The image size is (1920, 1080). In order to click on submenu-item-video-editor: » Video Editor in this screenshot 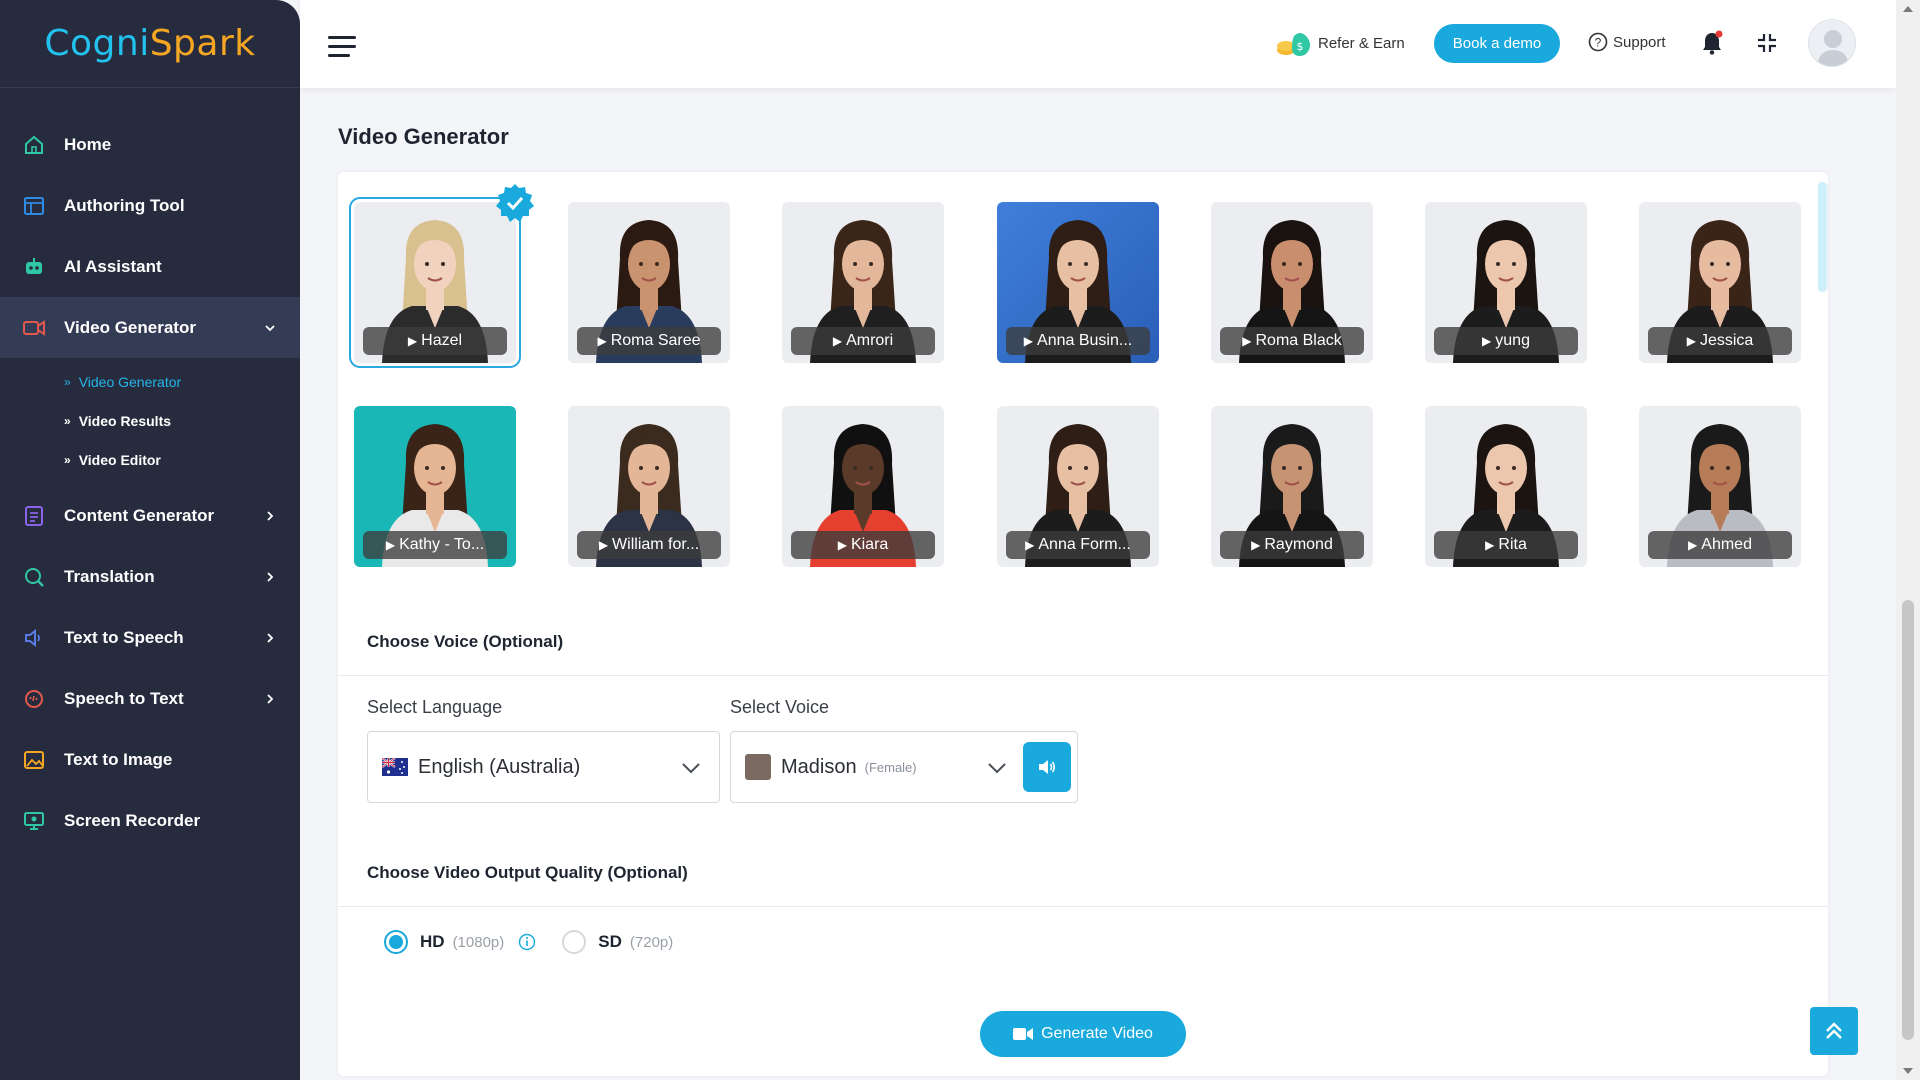, I will do `click(150, 459)`.